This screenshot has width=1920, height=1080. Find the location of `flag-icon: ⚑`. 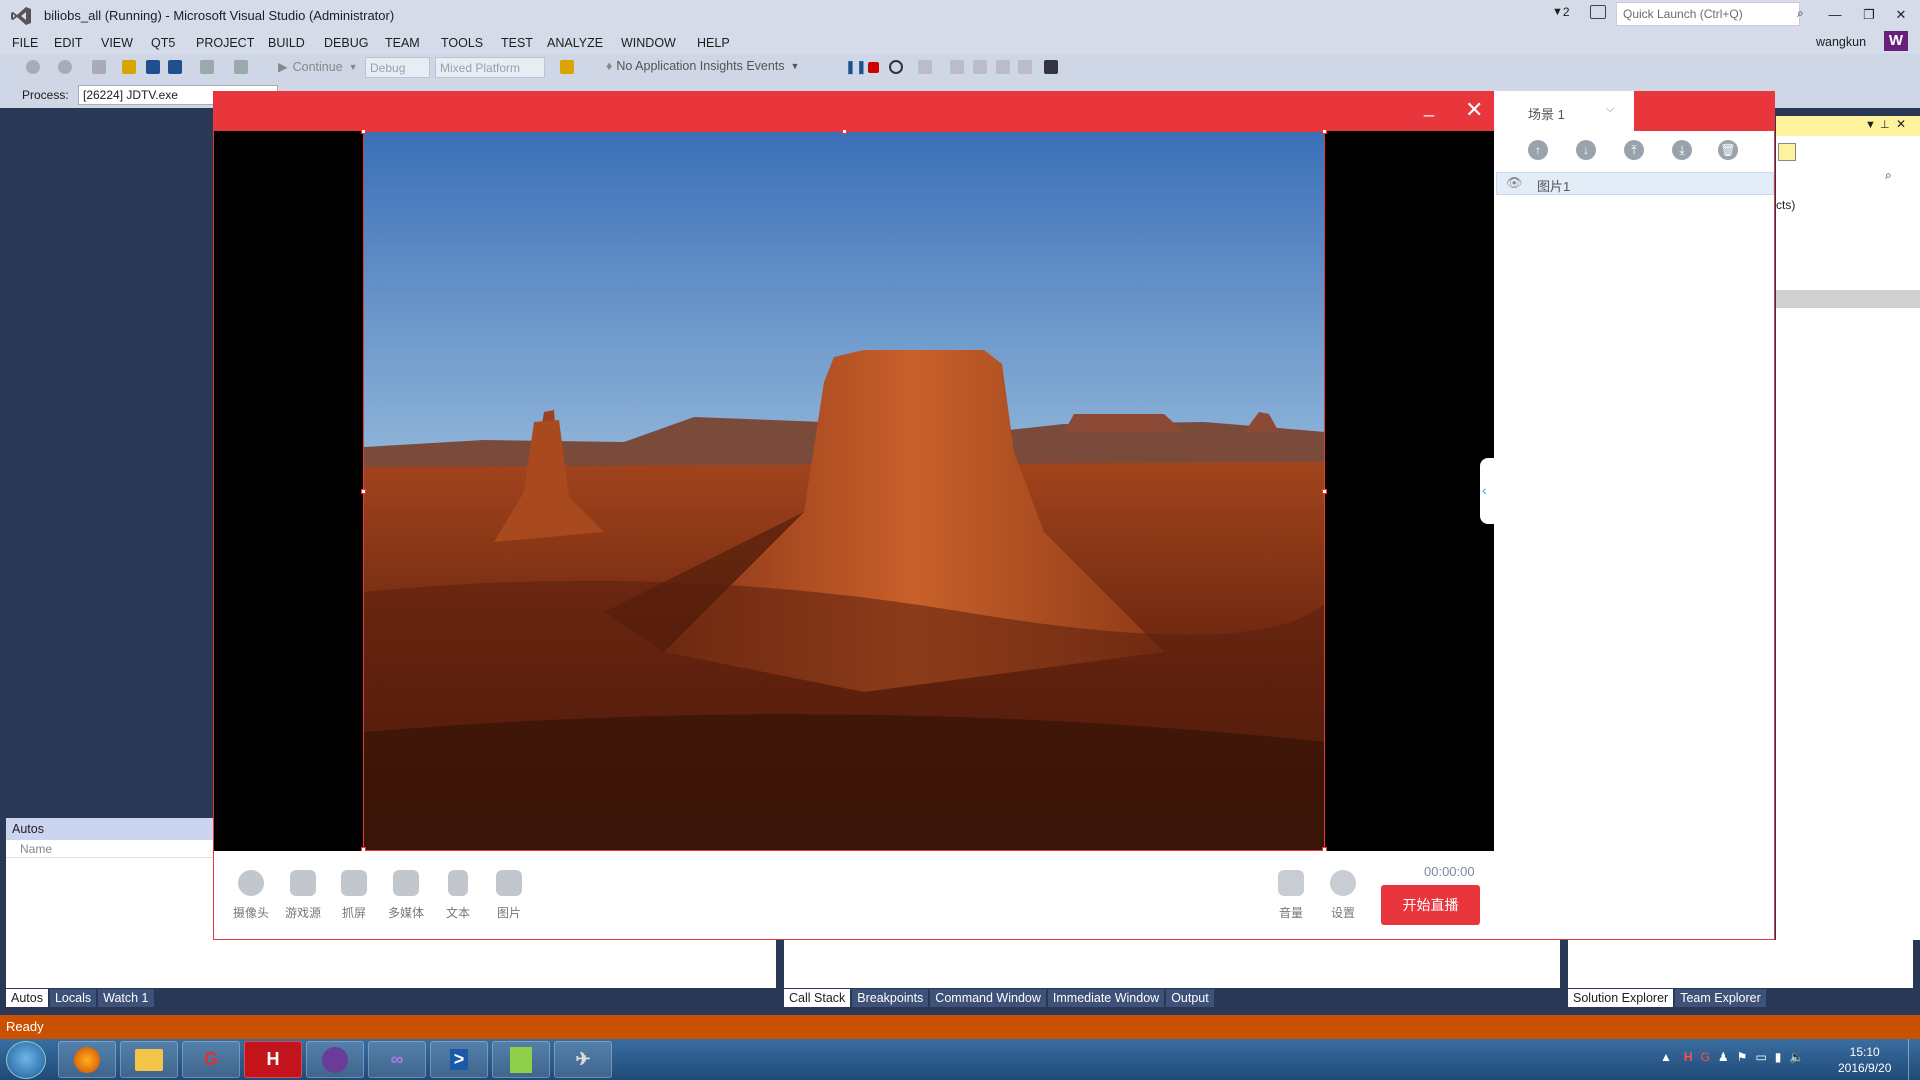

flag-icon: ⚑ is located at coordinates (1742, 1057).